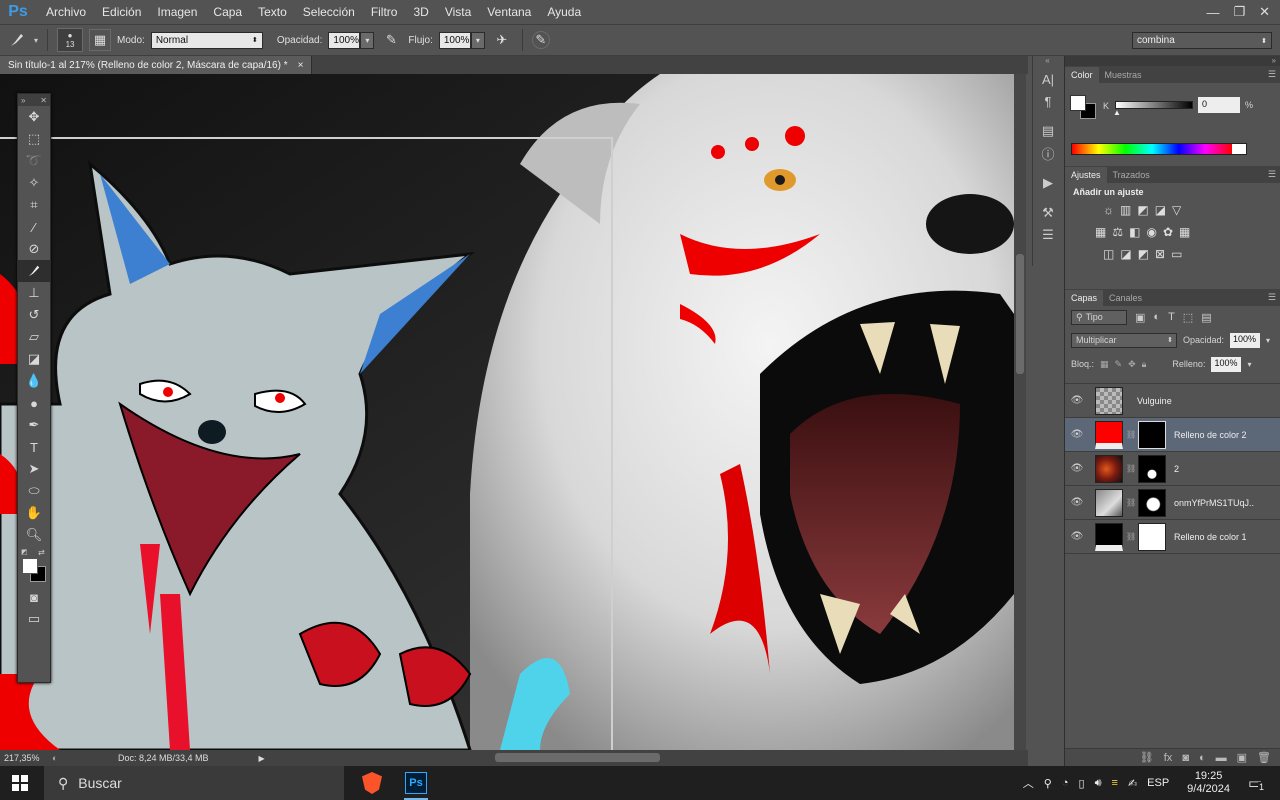 Image resolution: width=1280 pixels, height=800 pixels. Describe the element at coordinates (1242, 757) in the screenshot. I see `new-layer-icon: ▣` at that location.